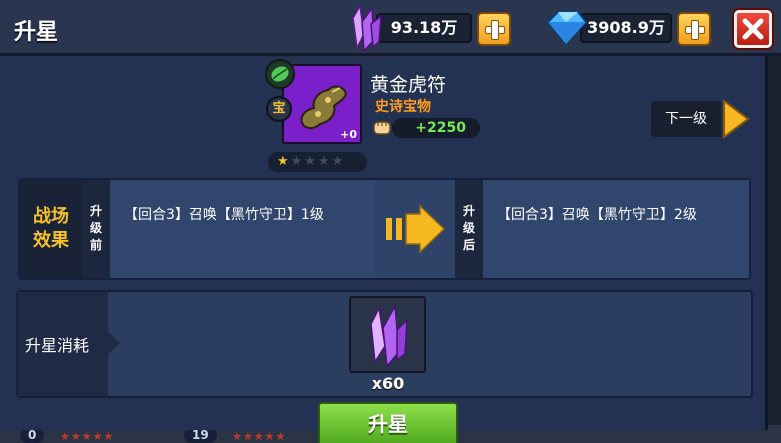 This screenshot has width=781, height=443. I want to click on close-icon, so click(753, 29).